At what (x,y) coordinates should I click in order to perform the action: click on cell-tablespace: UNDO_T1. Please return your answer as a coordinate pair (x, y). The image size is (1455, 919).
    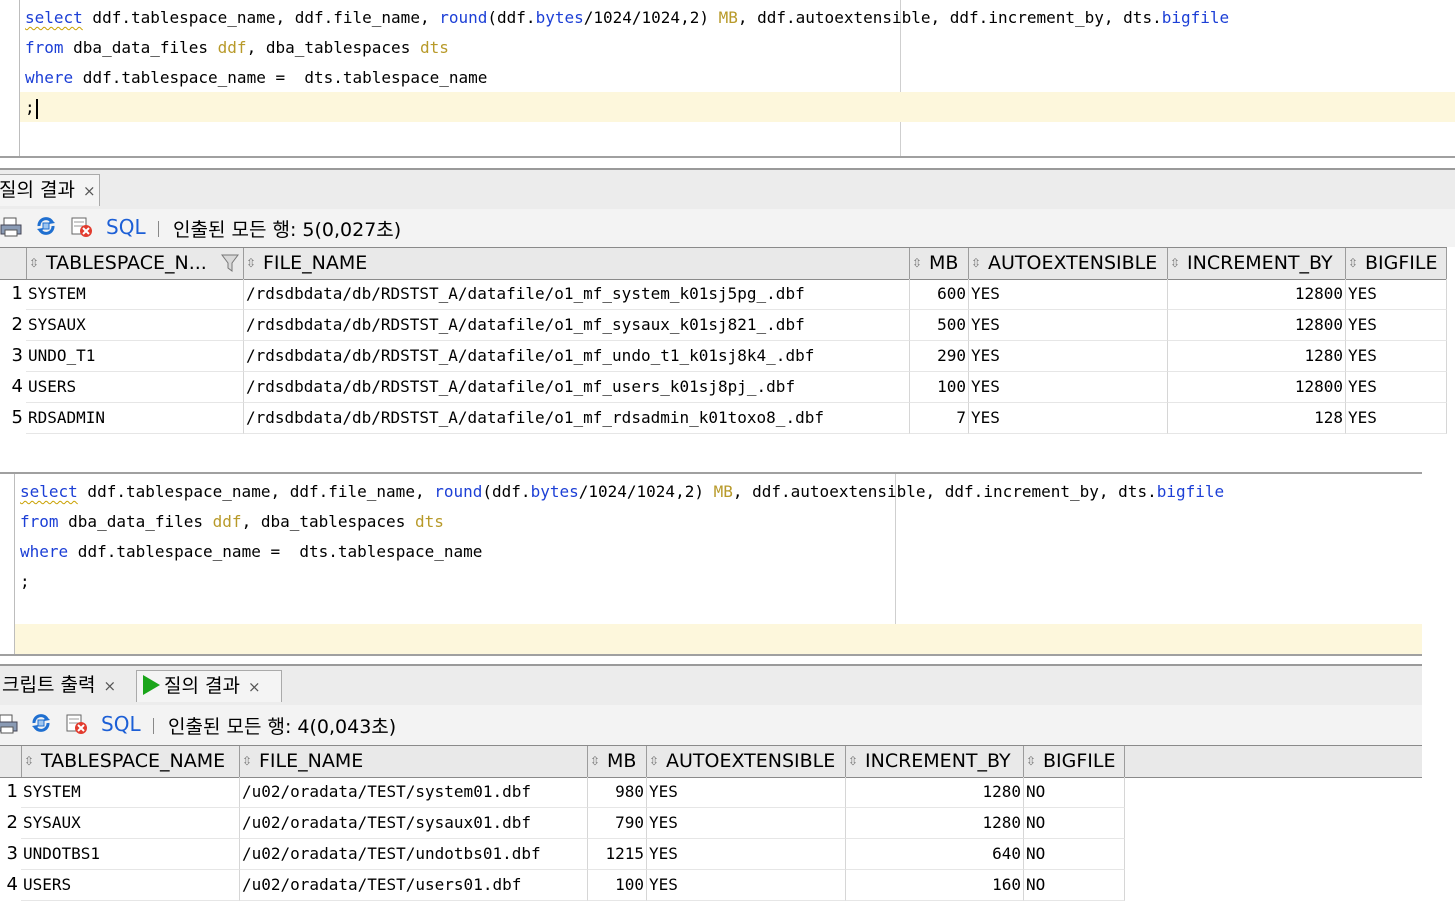
    Looking at the image, I should click on (135, 356).